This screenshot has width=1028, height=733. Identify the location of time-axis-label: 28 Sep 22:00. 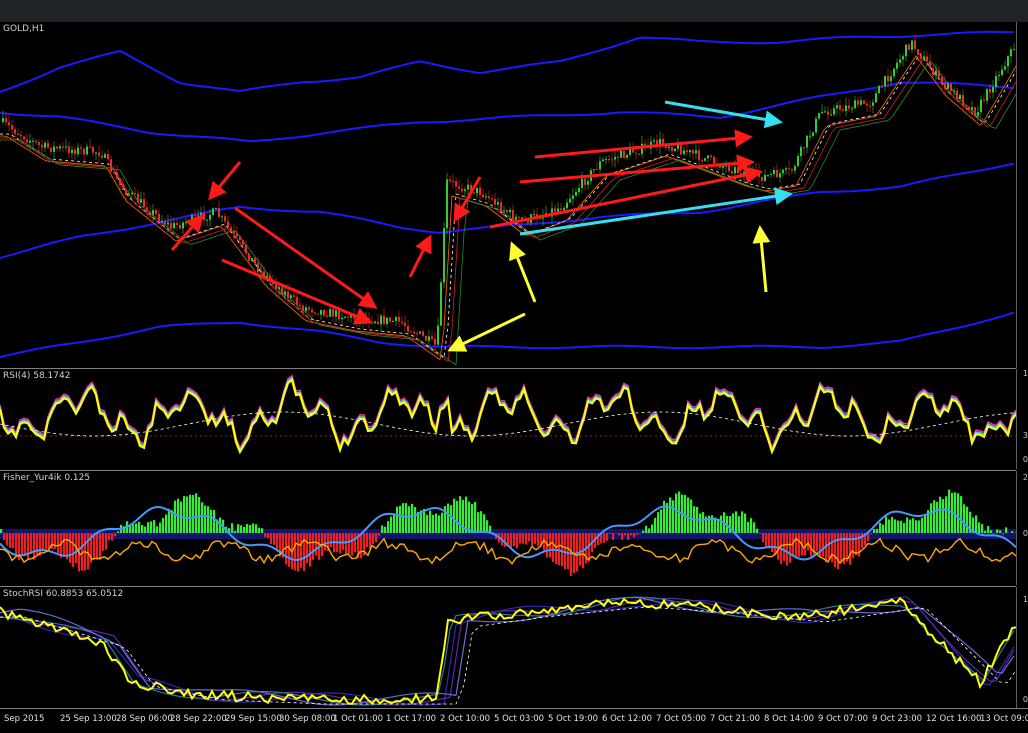
(198, 719).